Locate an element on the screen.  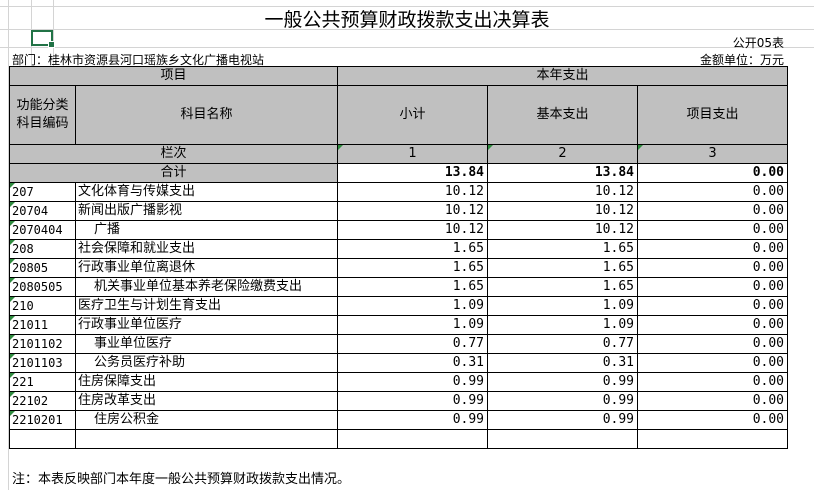
column-number-2: 2 is located at coordinates (562, 154).